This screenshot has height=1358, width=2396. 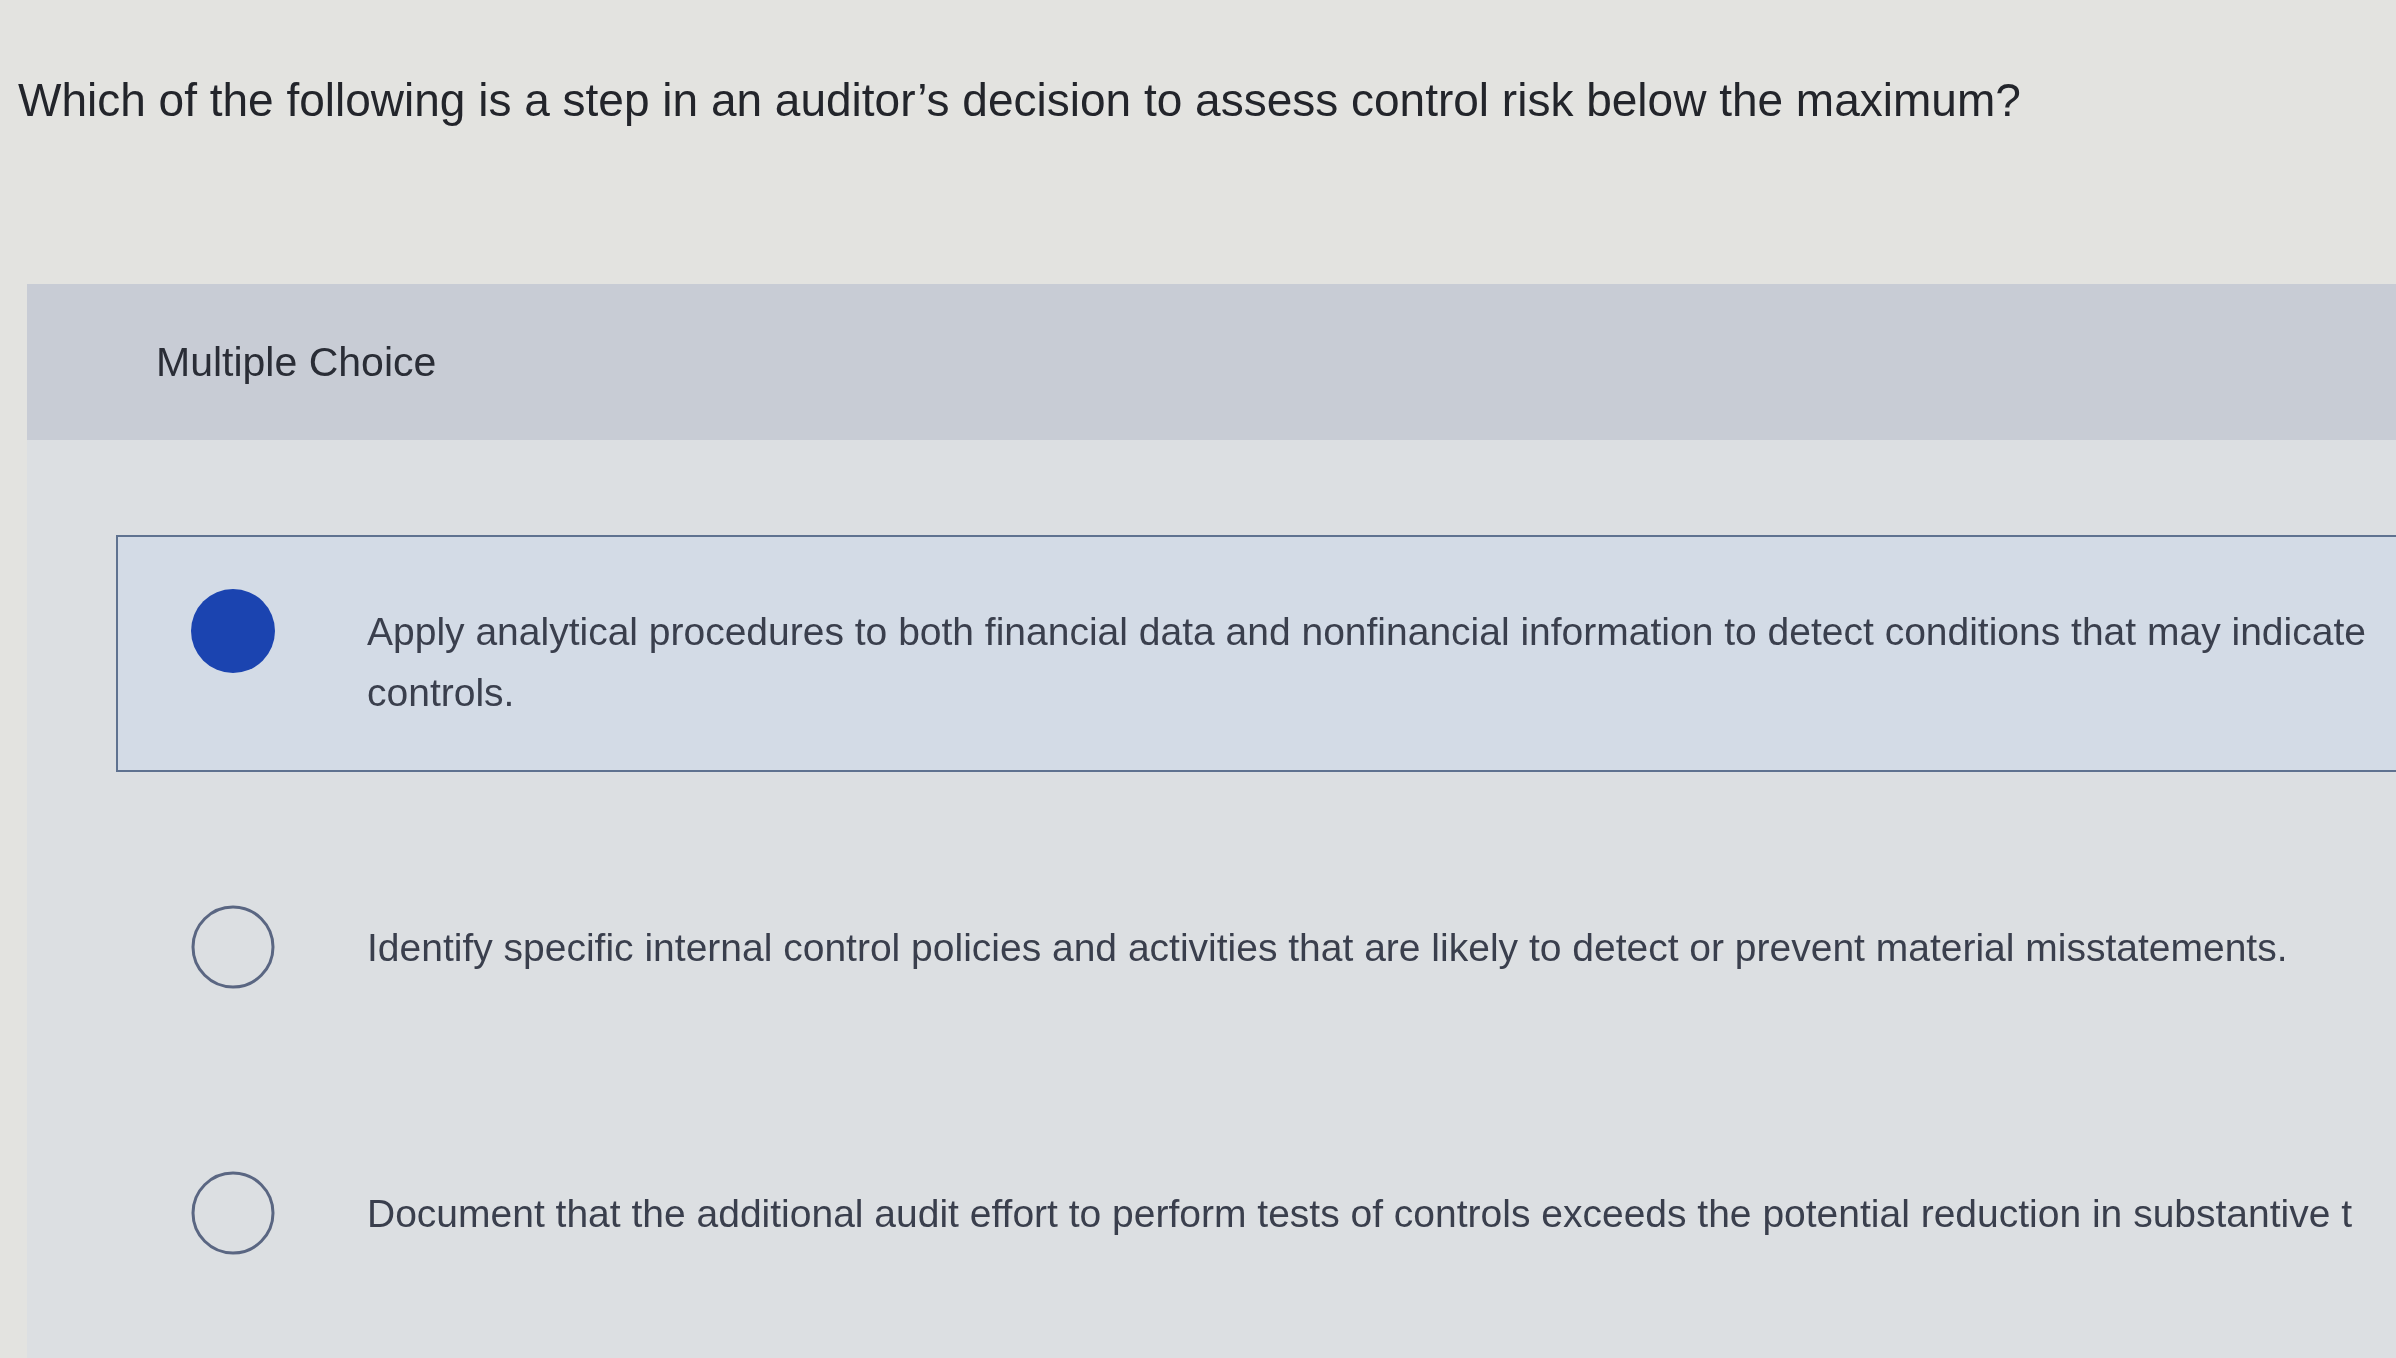 What do you see at coordinates (296, 362) in the screenshot?
I see `question-type-label: Multiple Choice` at bounding box center [296, 362].